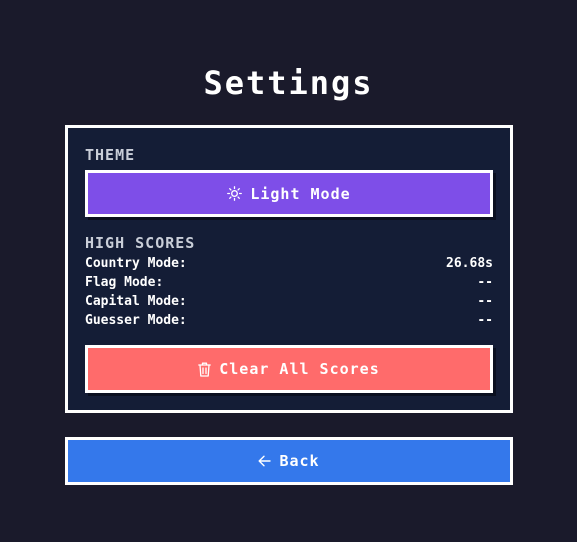  I want to click on list-item: Guesser Mode: --, so click(289, 322).